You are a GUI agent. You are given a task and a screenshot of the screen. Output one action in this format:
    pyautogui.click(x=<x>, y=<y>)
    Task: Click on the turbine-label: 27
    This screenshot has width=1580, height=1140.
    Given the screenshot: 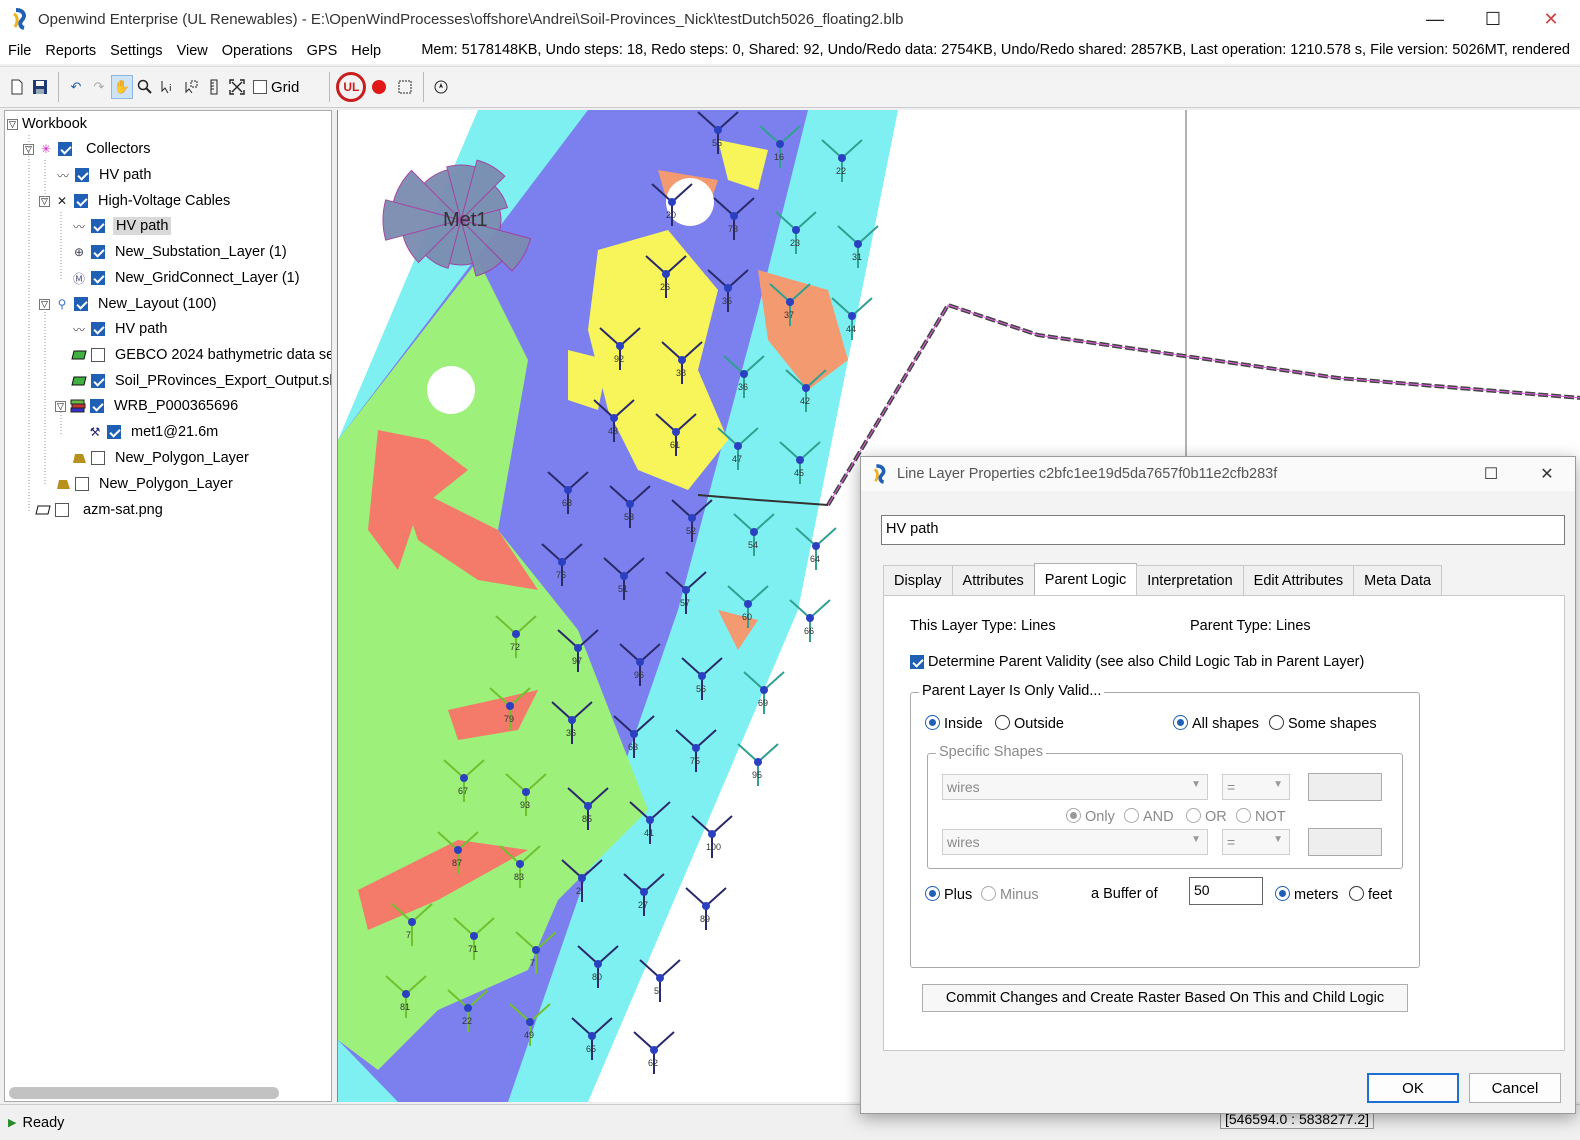 What is the action you would take?
    pyautogui.click(x=643, y=905)
    